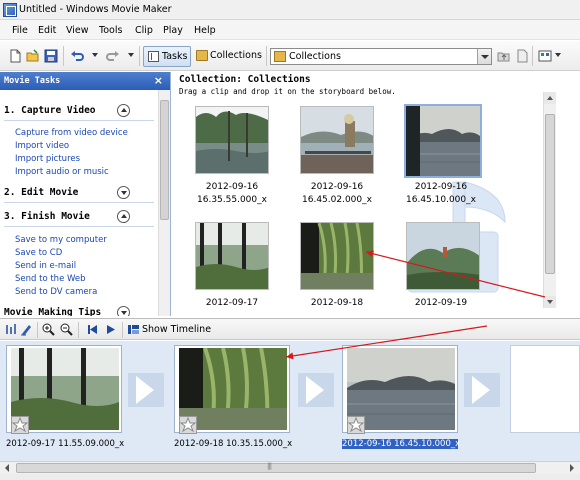 This screenshot has height=480, width=580. I want to click on views-dropdown-arrow, so click(558, 55).